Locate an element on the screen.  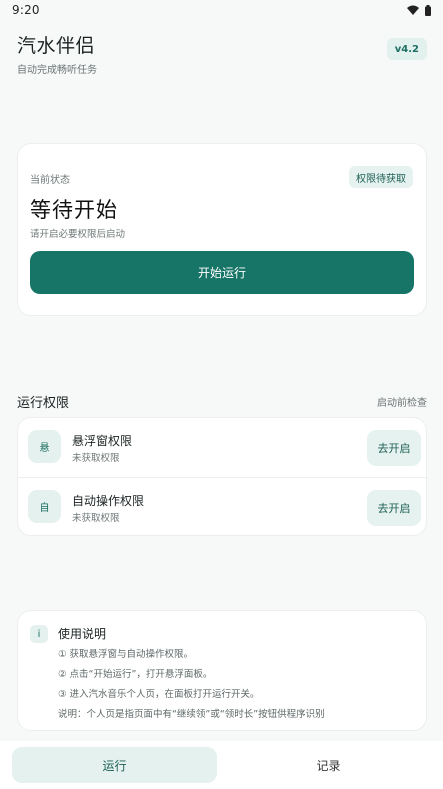
status-time: 9:20 is located at coordinates (26, 10).